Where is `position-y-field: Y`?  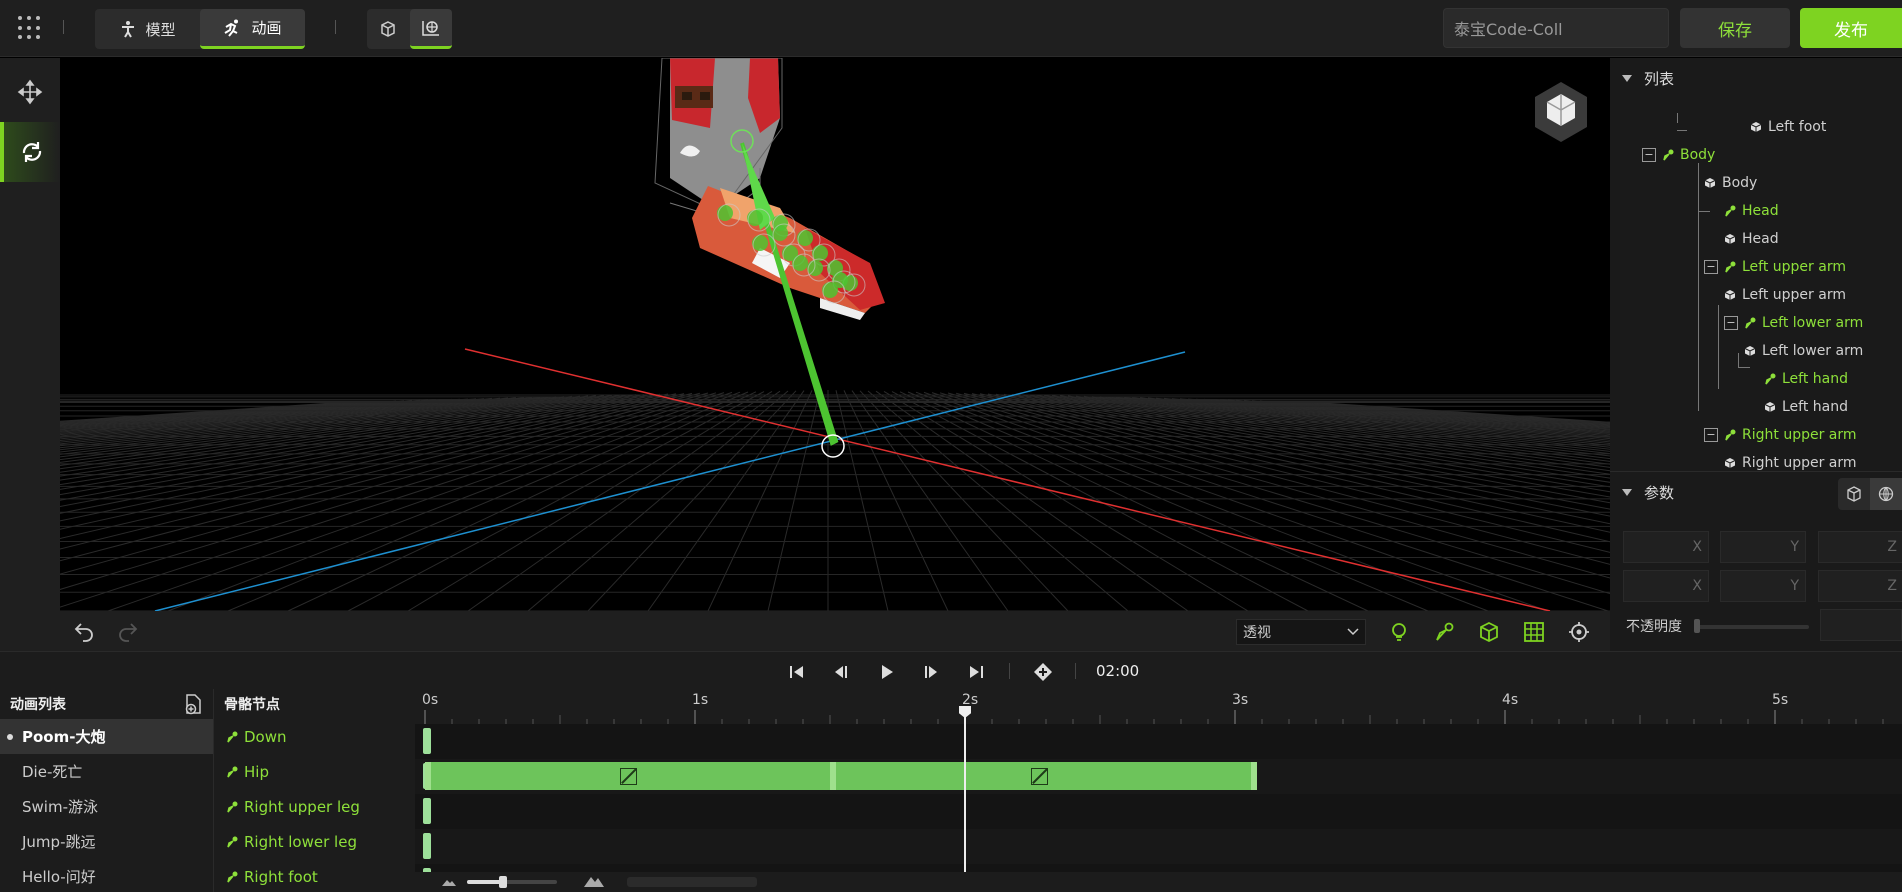
position-y-field: Y is located at coordinates (1763, 547).